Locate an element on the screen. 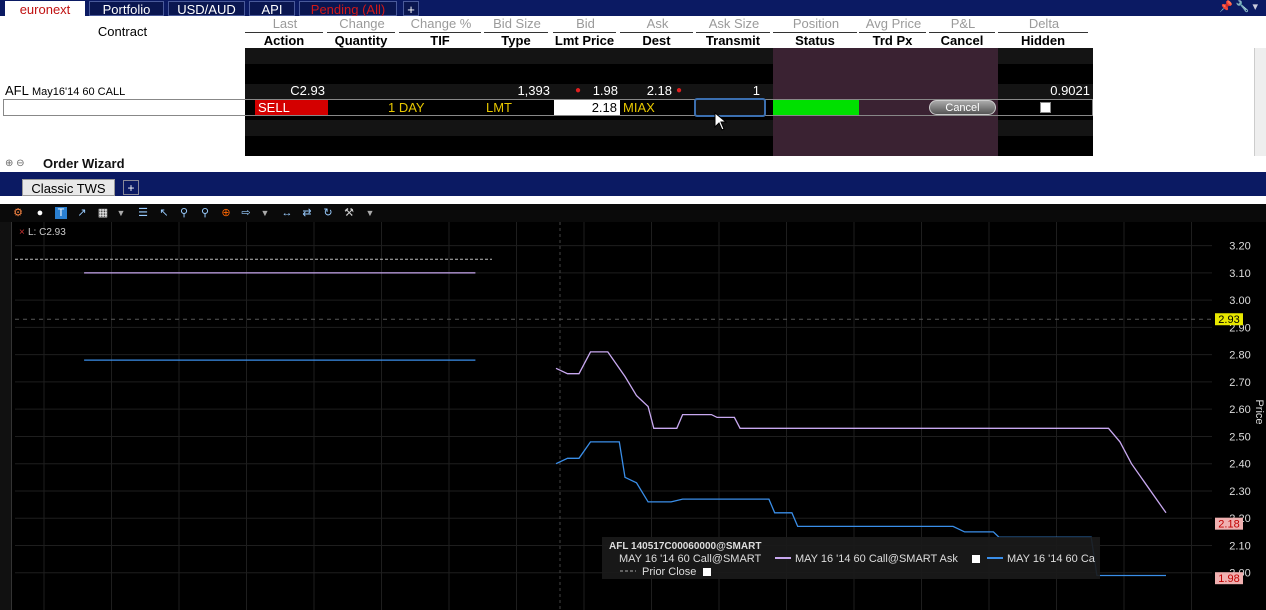 The width and height of the screenshot is (1266, 610). add-tab-button-2: + is located at coordinates (131, 187).